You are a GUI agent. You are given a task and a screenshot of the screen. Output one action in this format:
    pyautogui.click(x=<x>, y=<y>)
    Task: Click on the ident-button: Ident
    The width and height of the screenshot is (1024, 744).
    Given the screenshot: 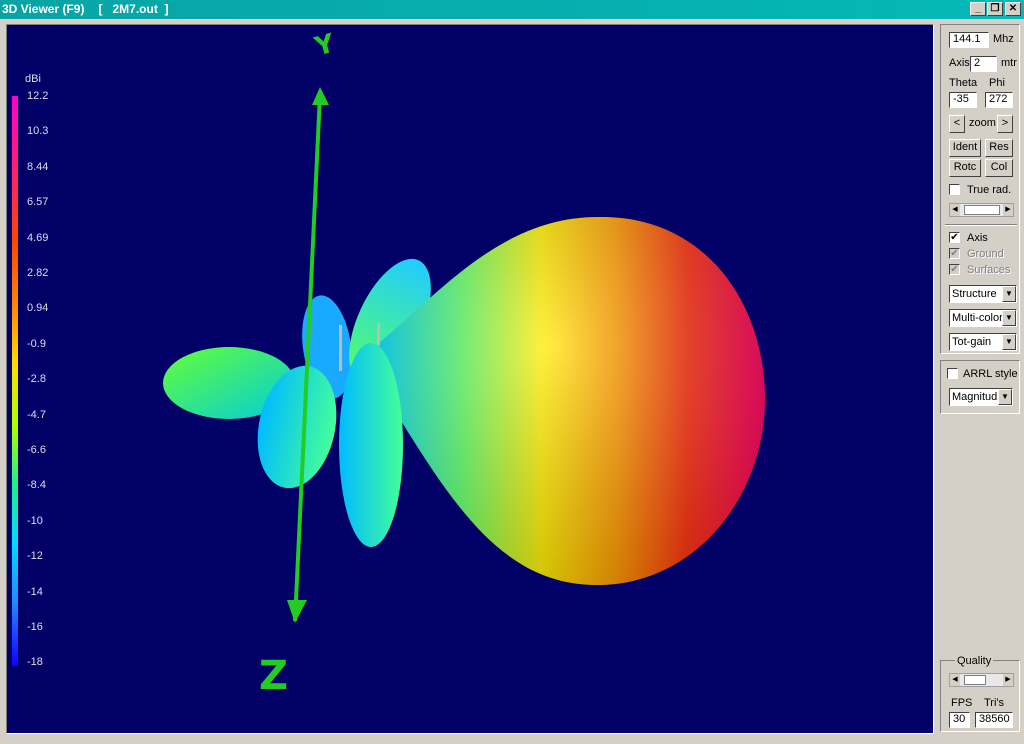 What is the action you would take?
    pyautogui.click(x=965, y=148)
    